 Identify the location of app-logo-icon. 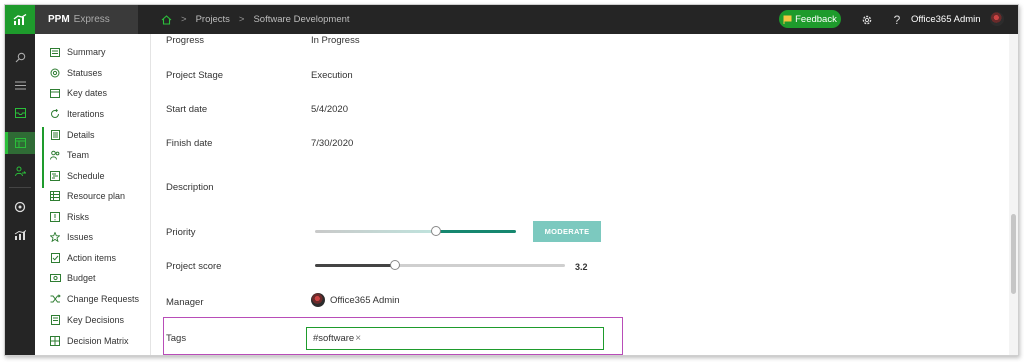
(20, 19).